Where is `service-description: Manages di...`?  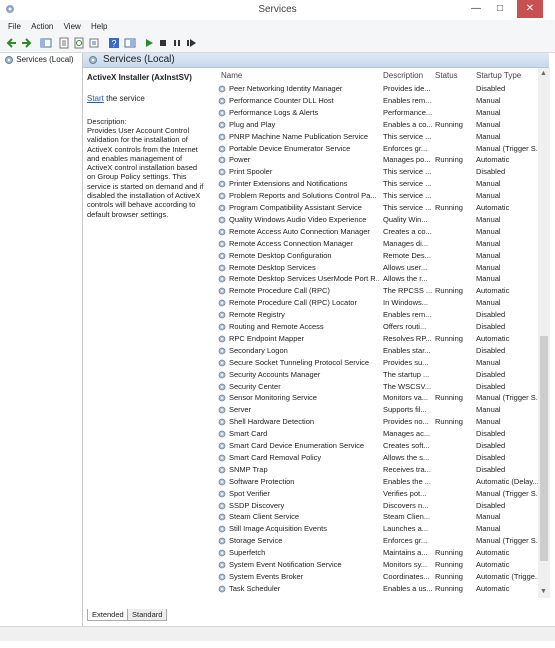
service-description: Manages di... is located at coordinates (406, 243).